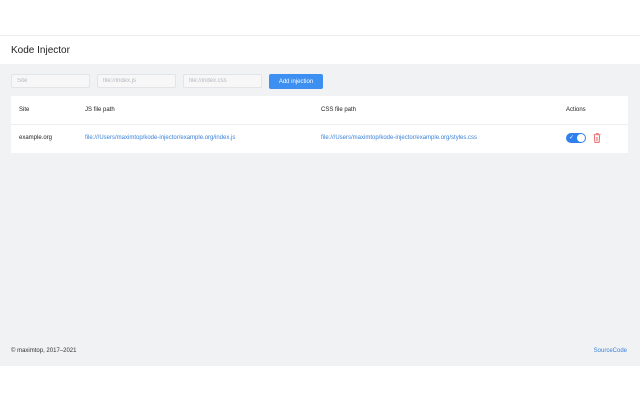  What do you see at coordinates (581, 138) in the screenshot?
I see `toggle-knob` at bounding box center [581, 138].